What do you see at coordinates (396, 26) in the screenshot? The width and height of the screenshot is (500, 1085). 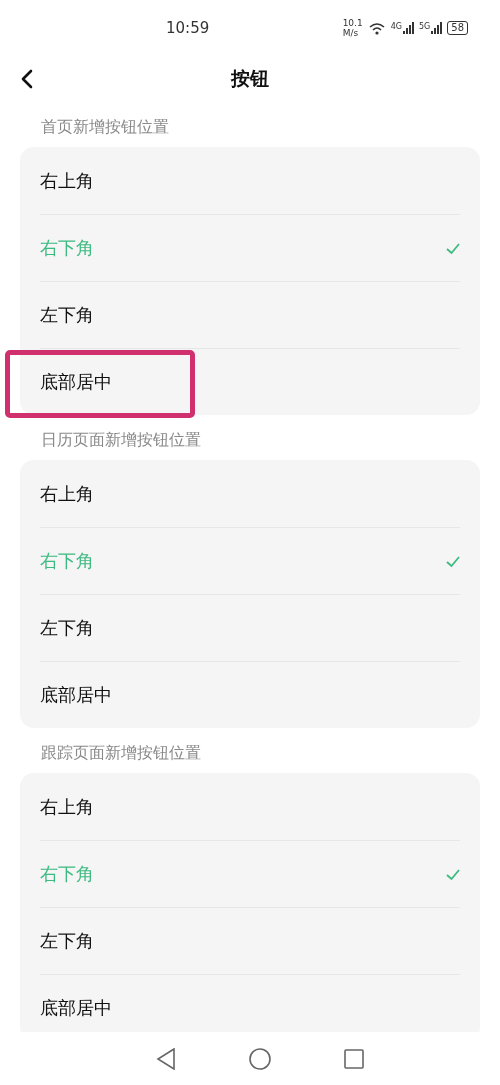 I see `network-label: 4G` at bounding box center [396, 26].